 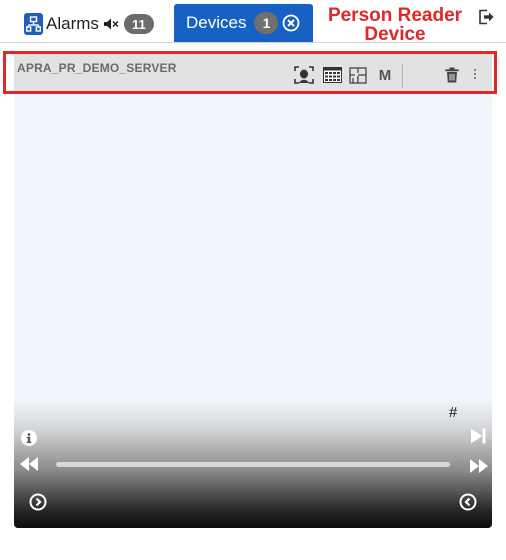 I want to click on more-options-icon, so click(x=475, y=74).